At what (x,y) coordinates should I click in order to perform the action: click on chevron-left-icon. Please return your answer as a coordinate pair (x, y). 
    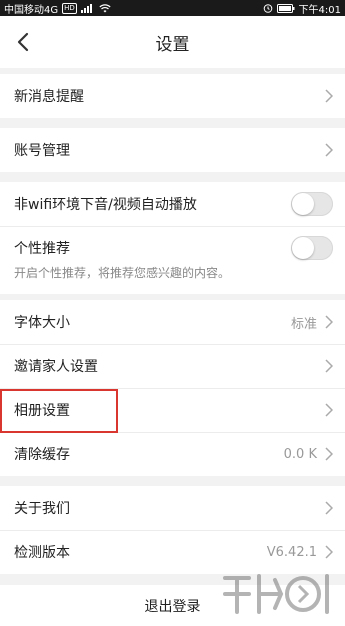
    Looking at the image, I should click on (23, 42).